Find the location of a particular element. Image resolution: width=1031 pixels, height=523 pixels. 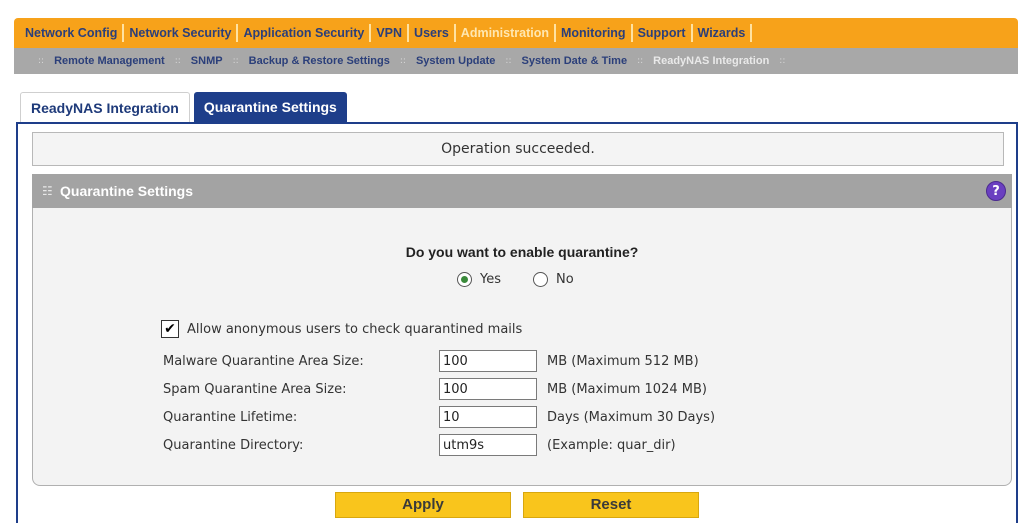

help-icon: ? is located at coordinates (996, 191).